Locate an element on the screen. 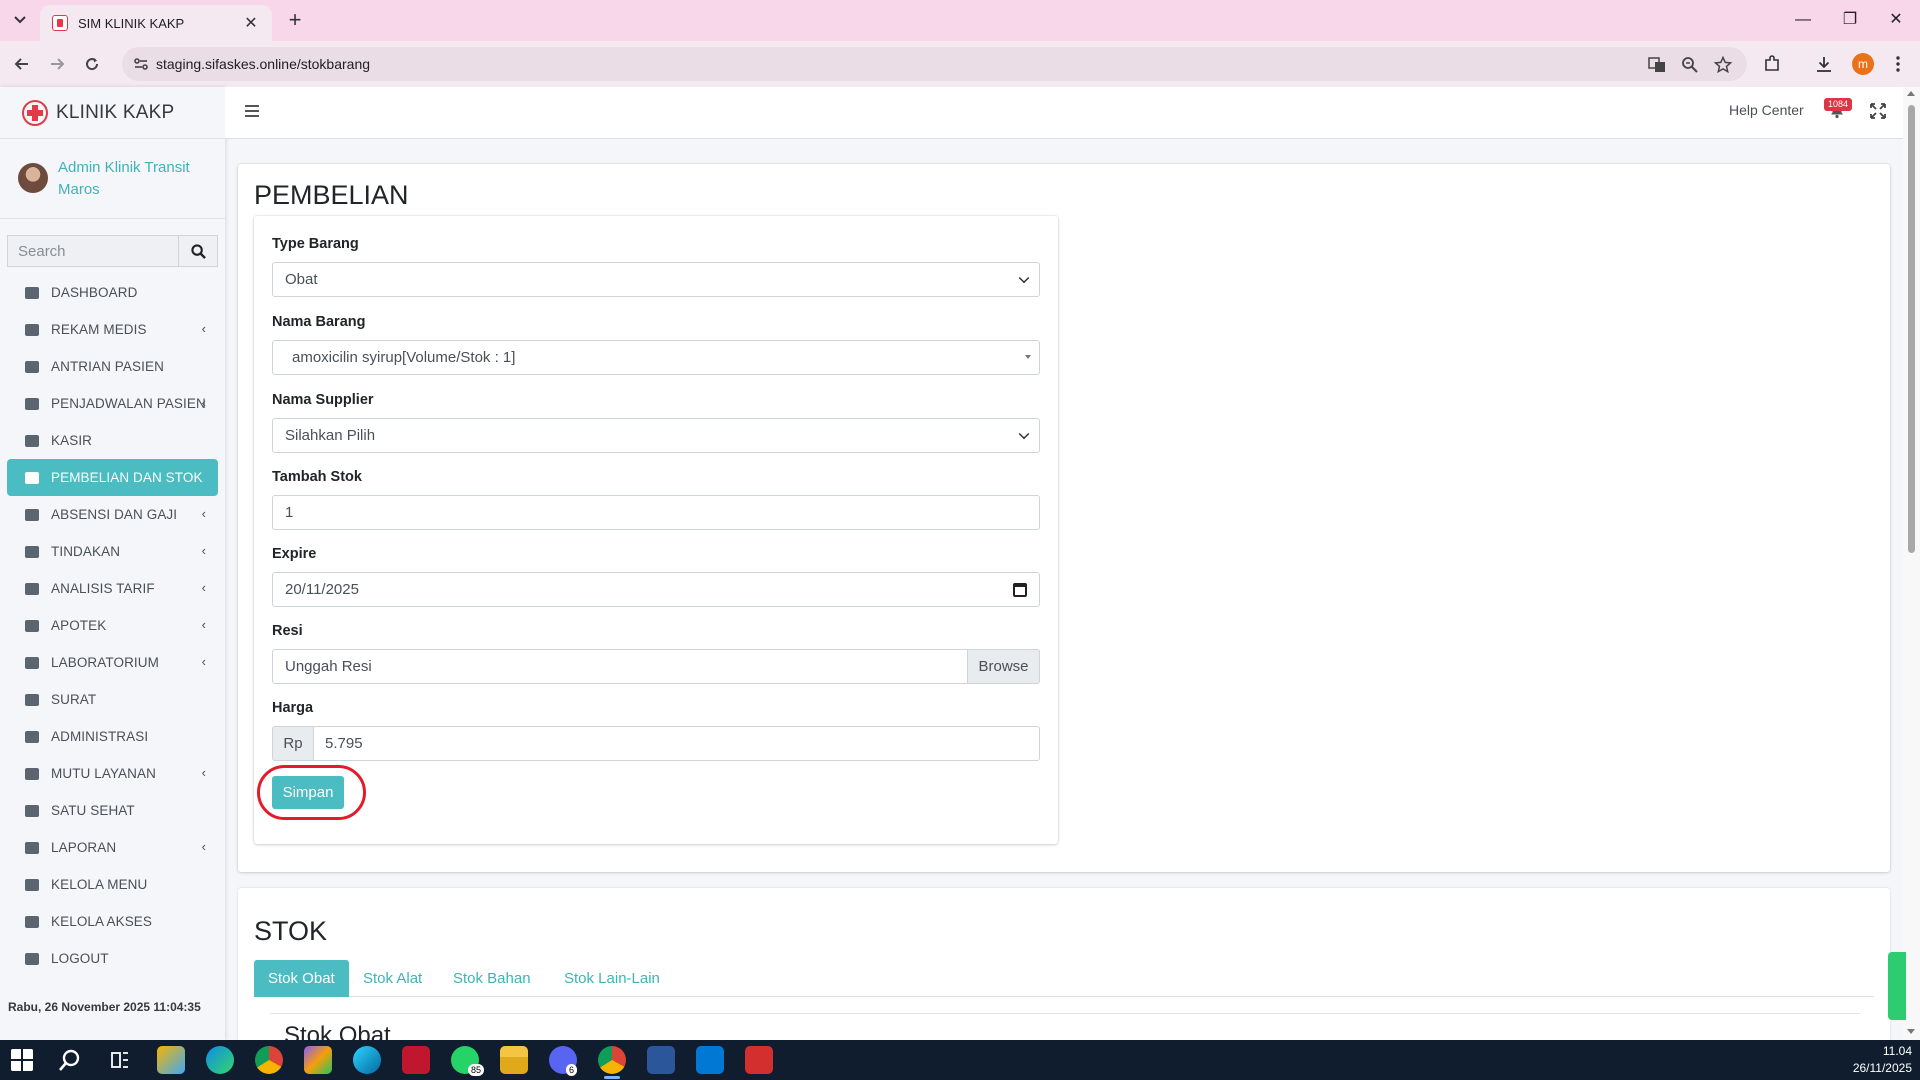  edge-browser-icon is located at coordinates (220, 1060).